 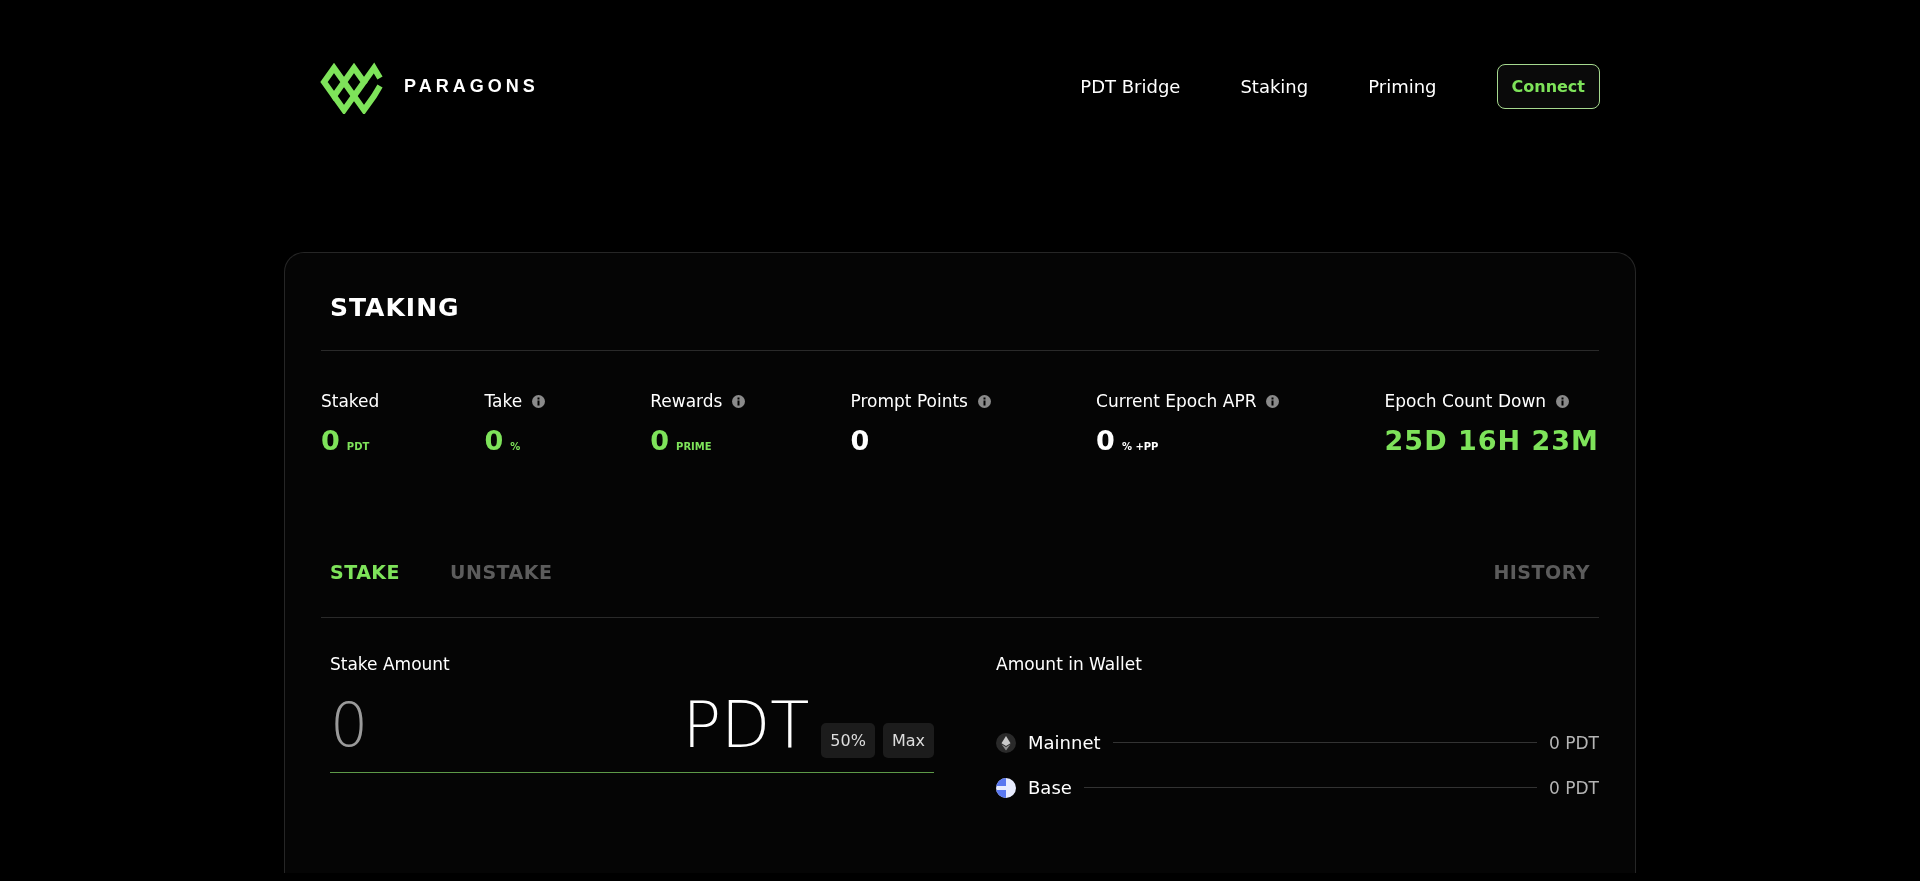 What do you see at coordinates (365, 572) in the screenshot?
I see `tab: STAKE` at bounding box center [365, 572].